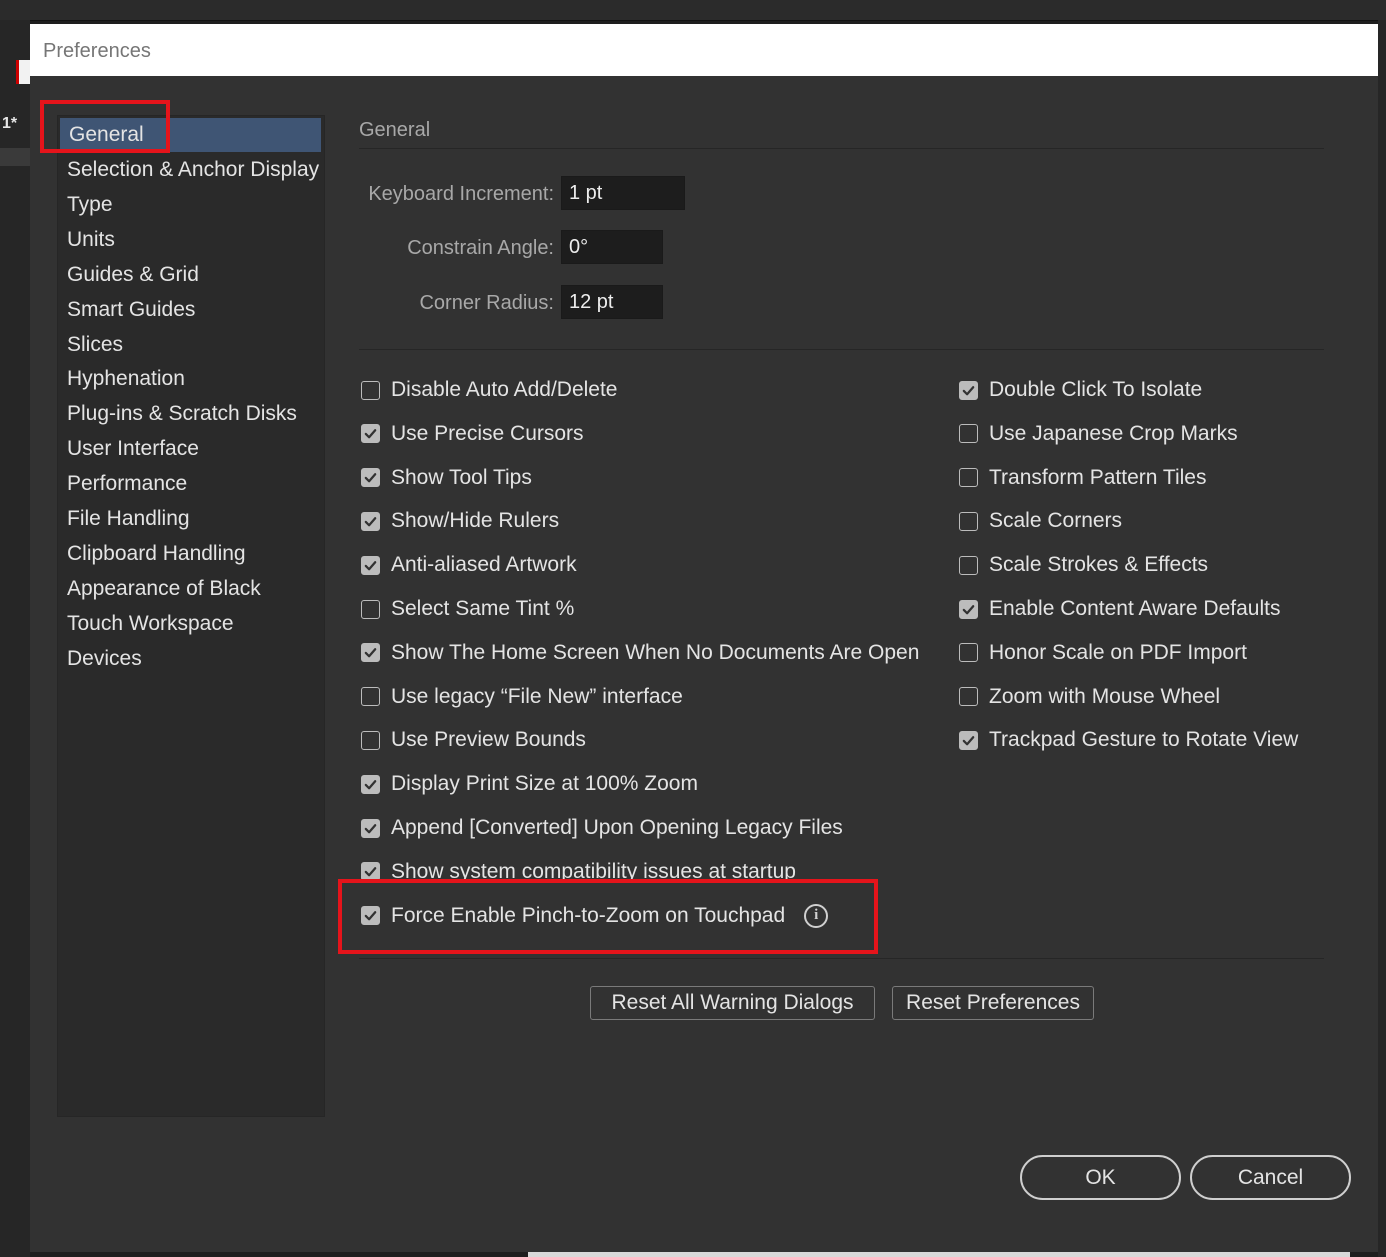 The width and height of the screenshot is (1386, 1257). I want to click on checkbox-scale-corners, so click(968, 521).